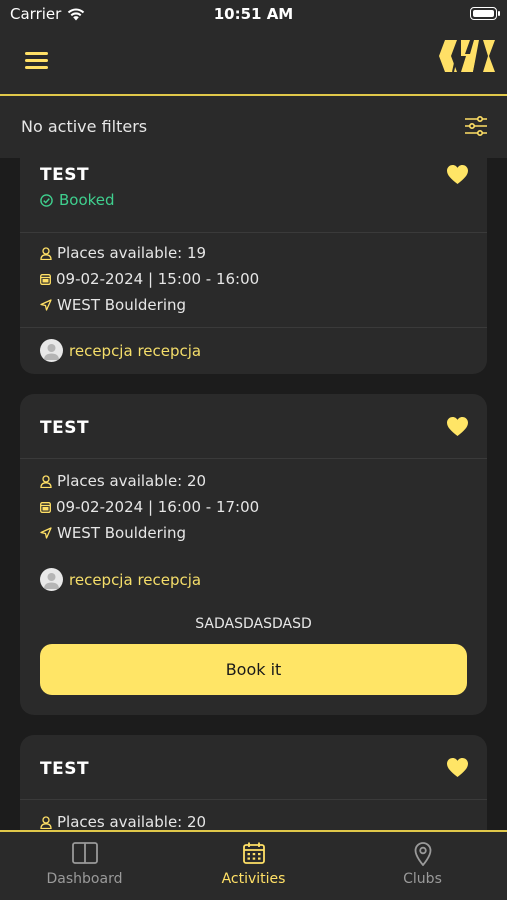 The image size is (507, 900). Describe the element at coordinates (84, 879) in the screenshot. I see `tab-dashboard-label: Dashboard` at that location.